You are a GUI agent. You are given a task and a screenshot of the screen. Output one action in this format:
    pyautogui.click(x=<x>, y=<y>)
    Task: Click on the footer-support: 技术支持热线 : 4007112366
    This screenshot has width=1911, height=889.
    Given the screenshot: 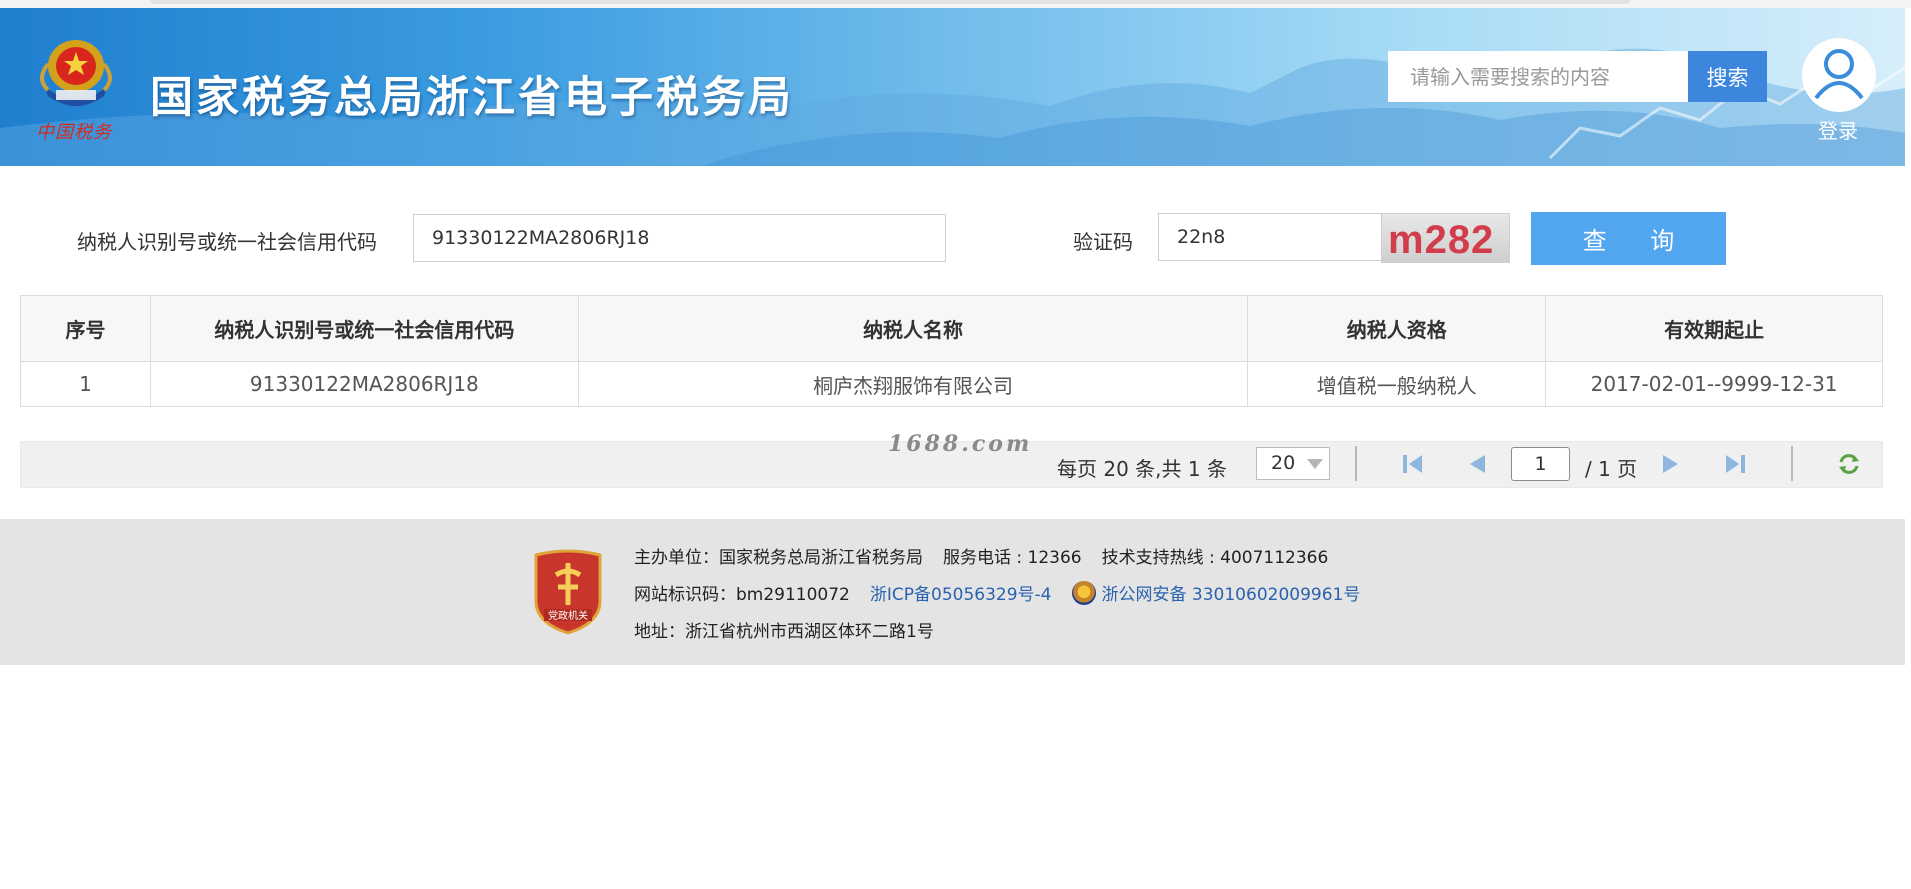 What is the action you would take?
    pyautogui.click(x=1215, y=558)
    